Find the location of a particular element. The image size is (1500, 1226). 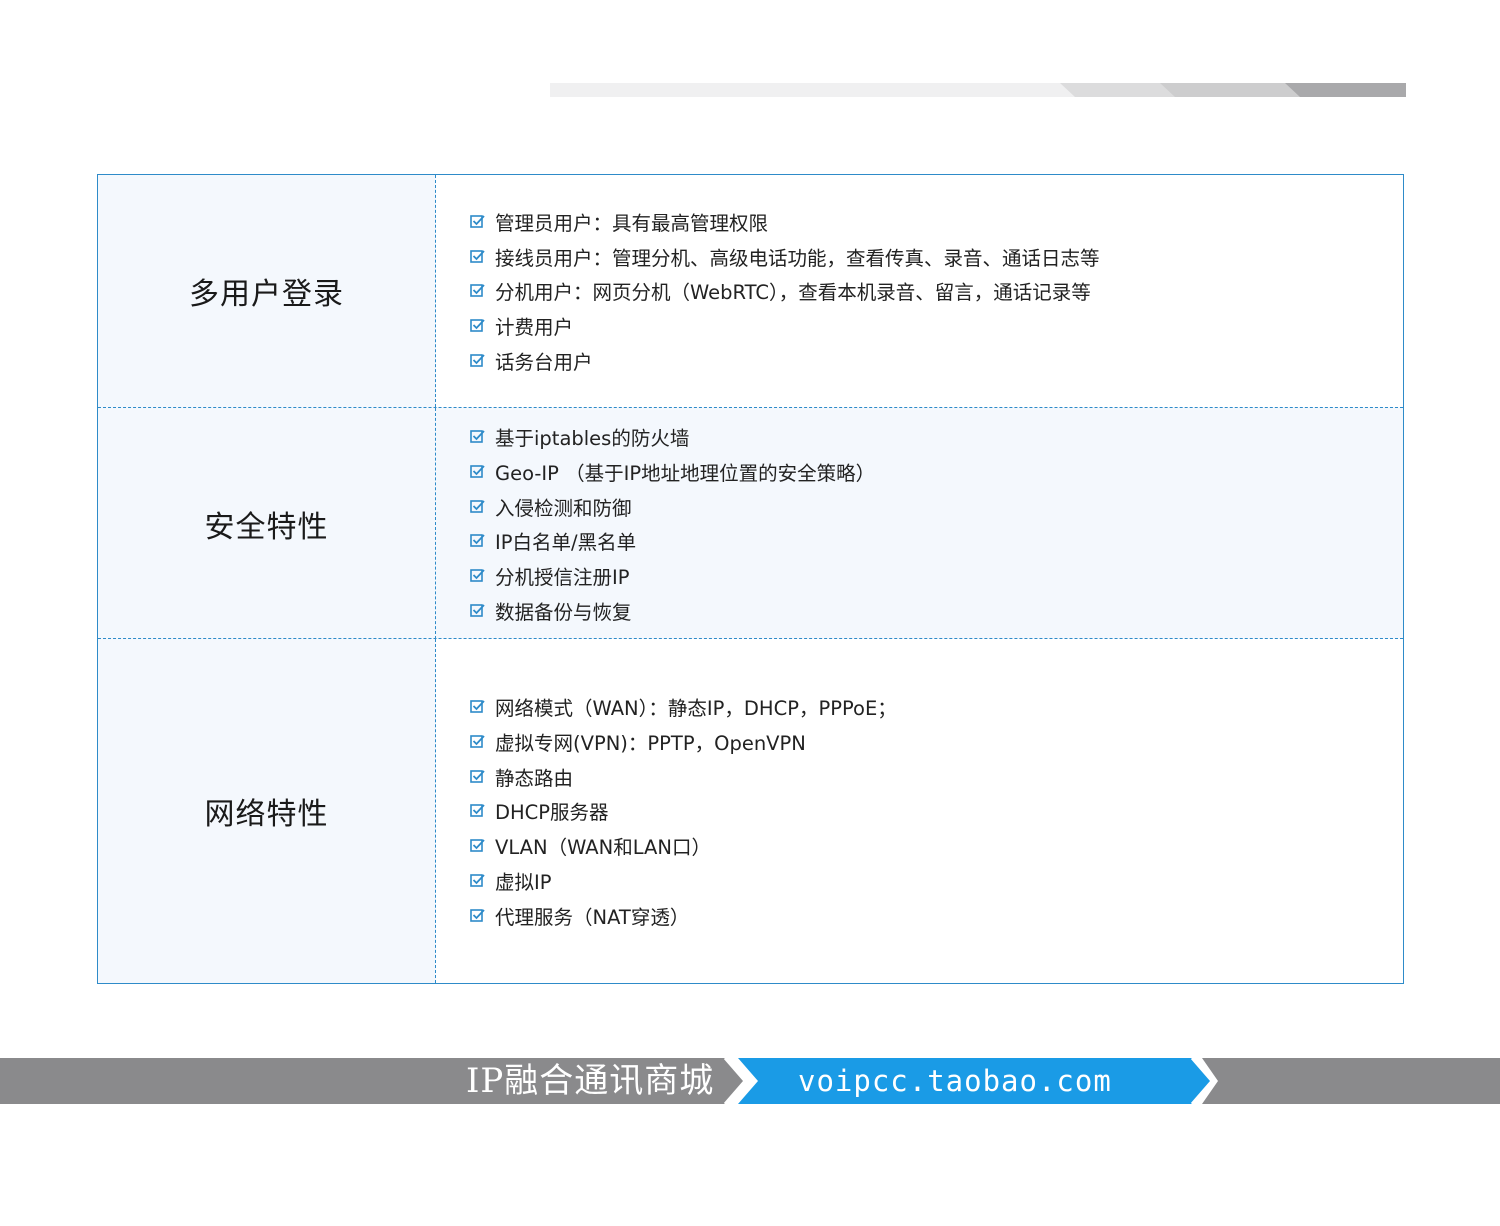

list-item-text: 静态路由 is located at coordinates (534, 778).